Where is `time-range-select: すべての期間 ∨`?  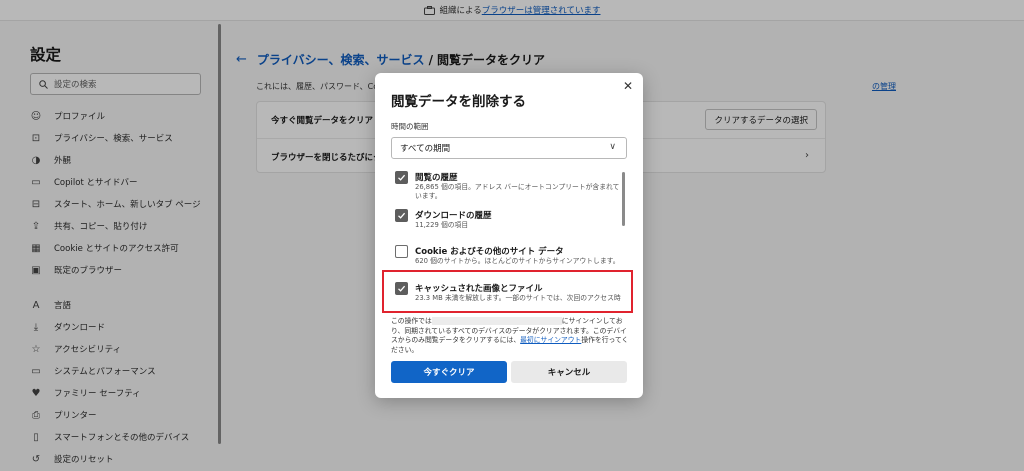
time-range-select: すべての期間 ∨ is located at coordinates (509, 148).